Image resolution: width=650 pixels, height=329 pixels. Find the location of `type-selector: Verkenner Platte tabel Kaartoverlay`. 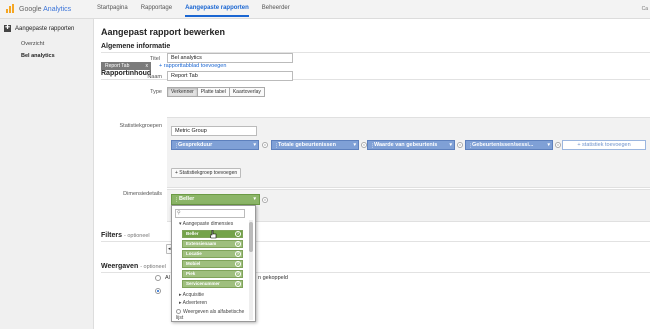

type-selector: Verkenner Platte tabel Kaartoverlay is located at coordinates (216, 92).